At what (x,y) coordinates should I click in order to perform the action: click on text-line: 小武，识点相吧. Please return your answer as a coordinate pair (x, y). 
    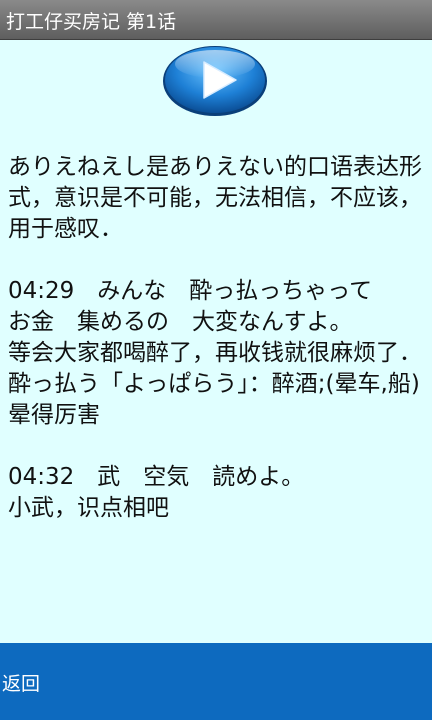
    Looking at the image, I should click on (88, 508).